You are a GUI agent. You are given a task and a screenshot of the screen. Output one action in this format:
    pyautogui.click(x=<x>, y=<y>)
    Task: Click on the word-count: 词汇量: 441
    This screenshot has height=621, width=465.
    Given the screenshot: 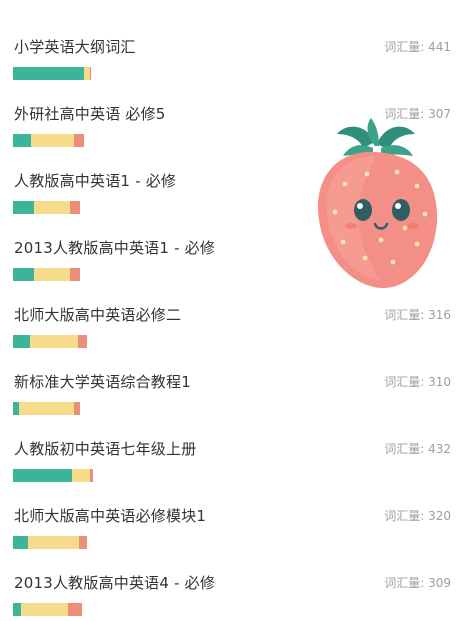 What is the action you would take?
    pyautogui.click(x=417, y=46)
    